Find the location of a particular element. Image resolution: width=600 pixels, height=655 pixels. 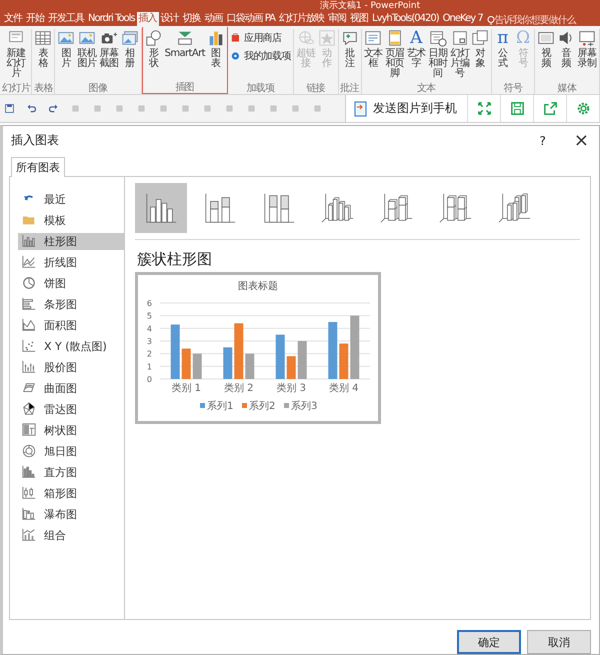

ribbon-tab: 切换 is located at coordinates (191, 19).